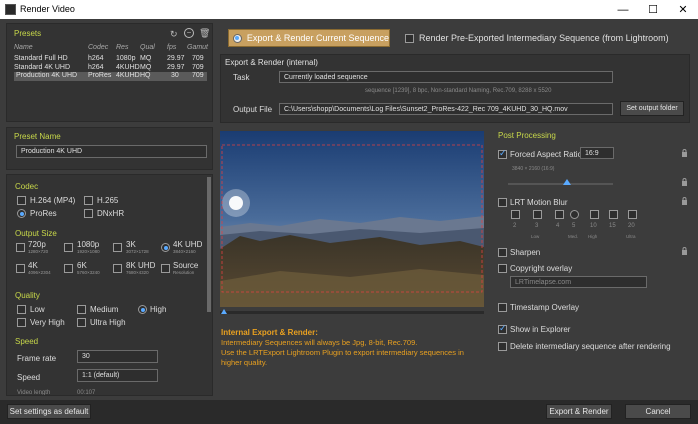 The height and width of the screenshot is (424, 698). I want to click on preset-name-input: Production 4K UHD, so click(111, 151).